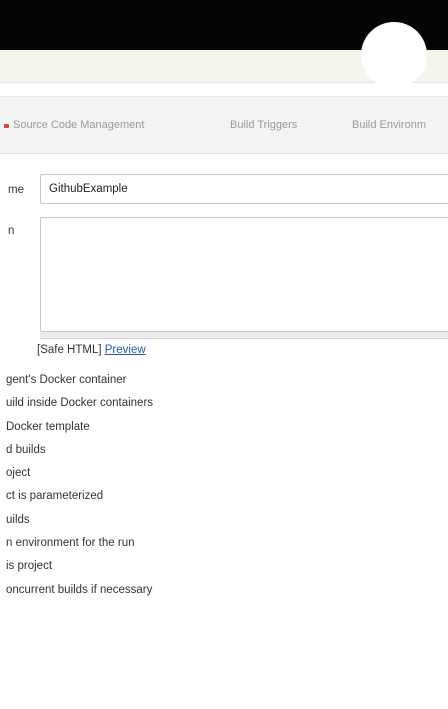 This screenshot has height=709, width=448. What do you see at coordinates (79, 548) in the screenshot?
I see `option-prepare-environment: n environment for the run` at bounding box center [79, 548].